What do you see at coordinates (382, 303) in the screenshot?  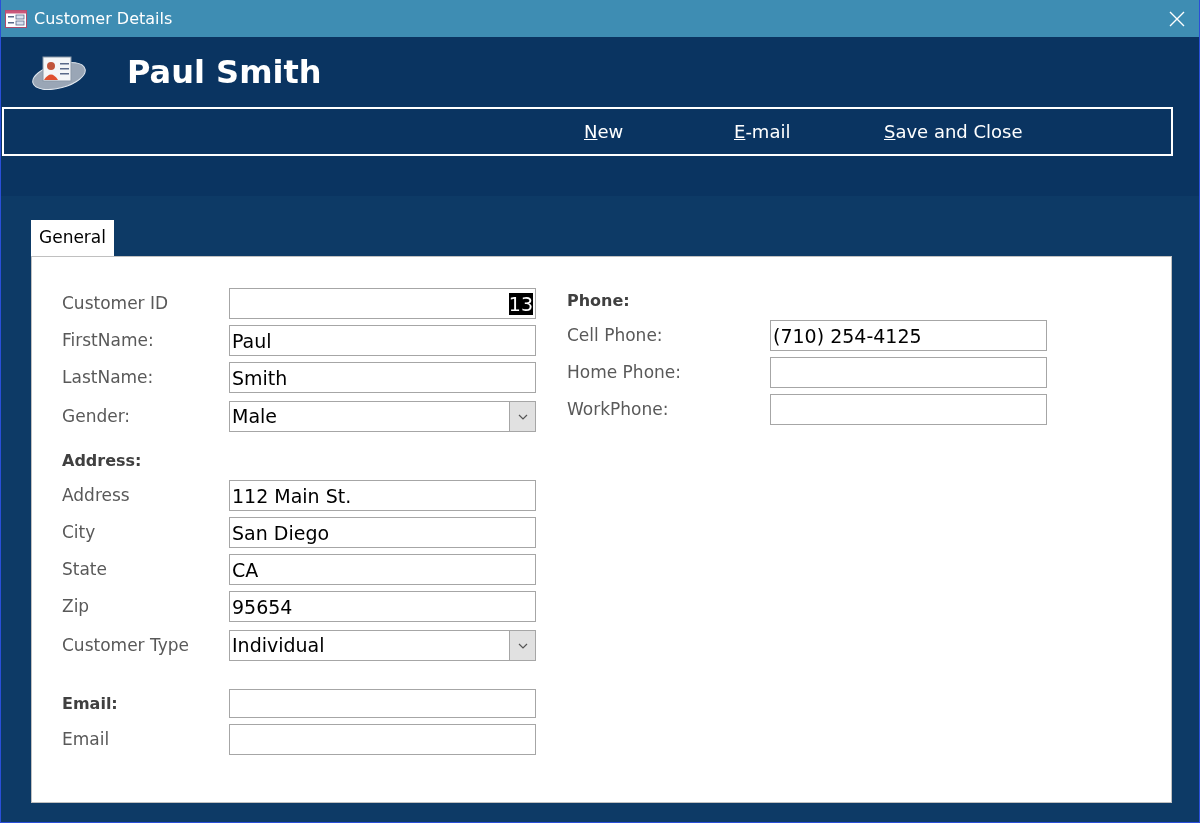 I see `input-field: 13` at bounding box center [382, 303].